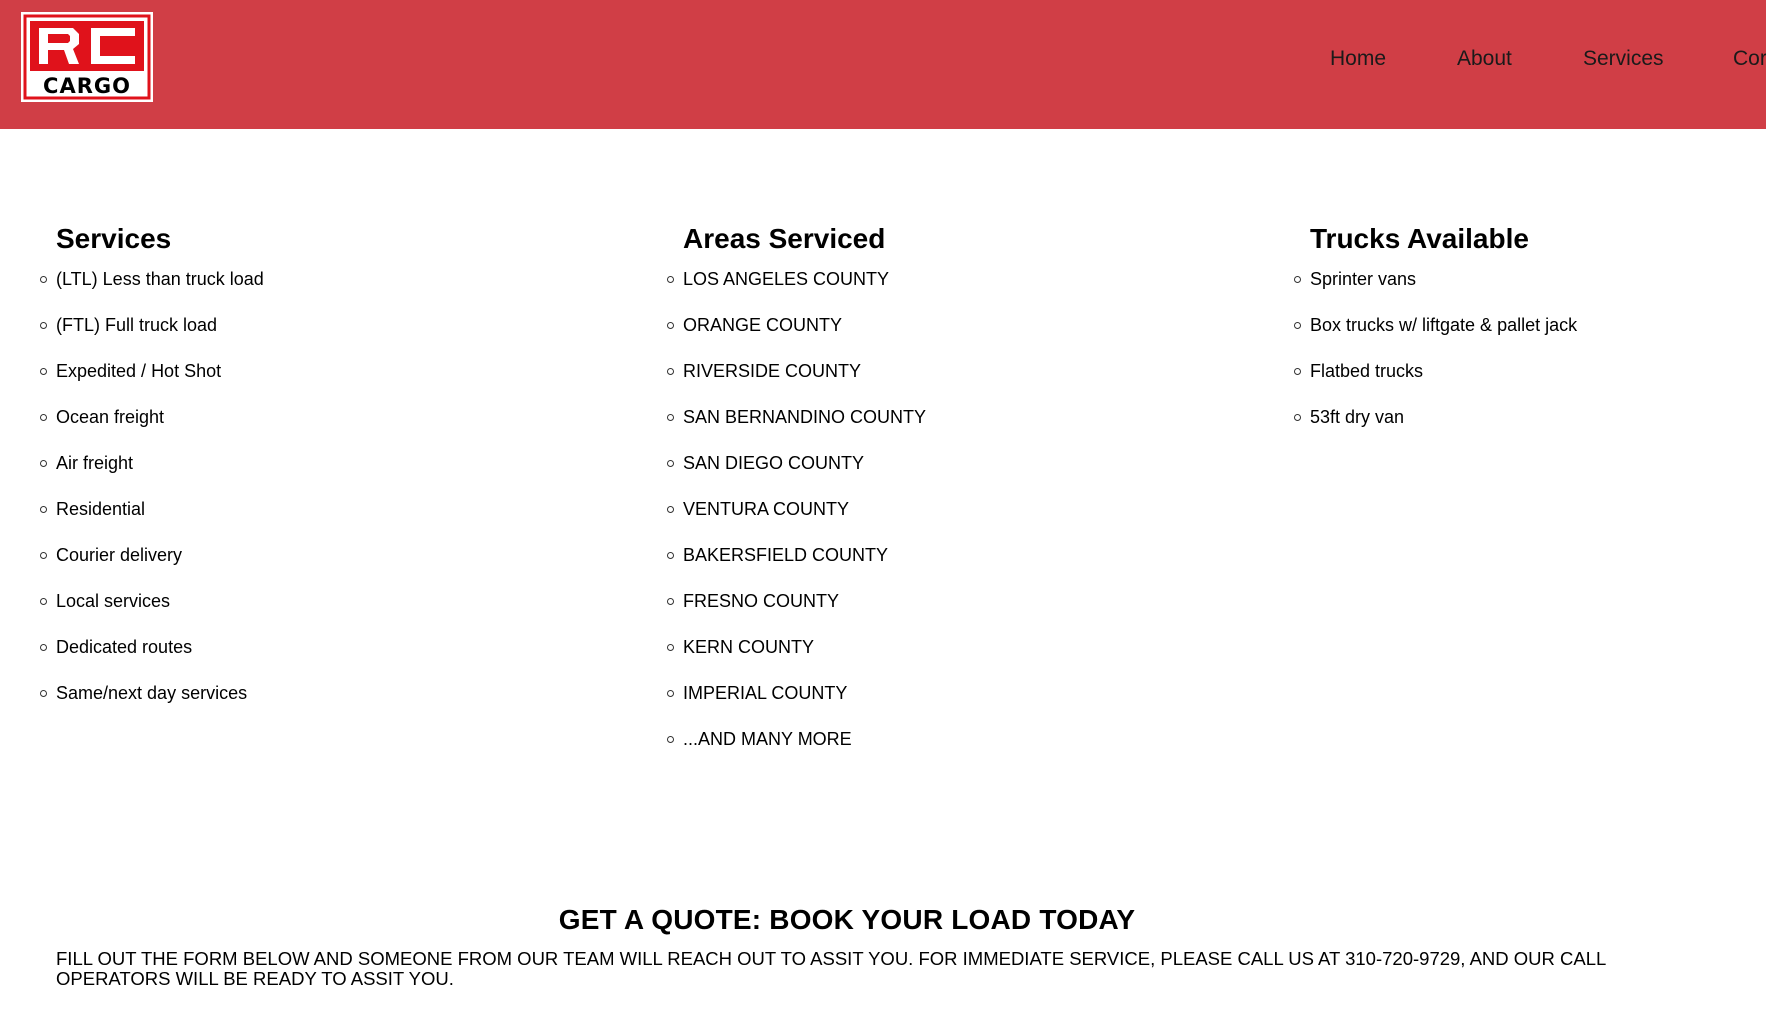  I want to click on list-item: VENTURA COUNTY, so click(796, 509).